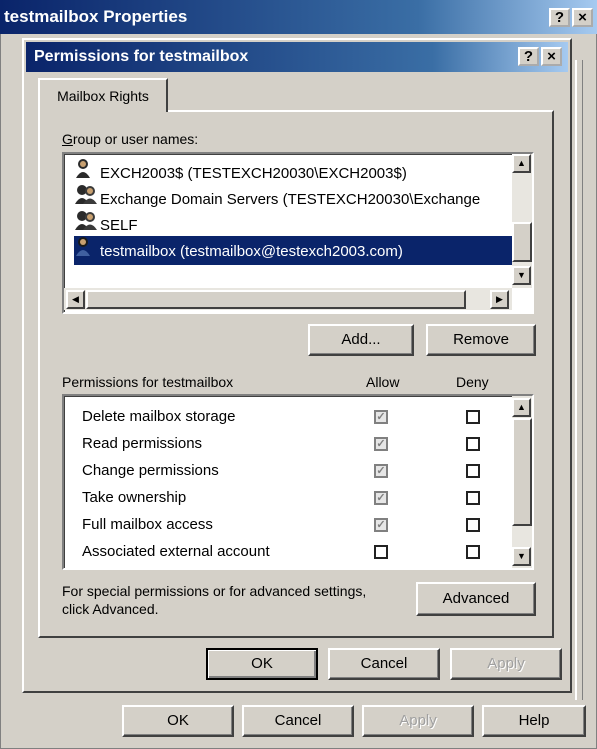  I want to click on scroll-left-arrow-icon: ◀, so click(75, 299).